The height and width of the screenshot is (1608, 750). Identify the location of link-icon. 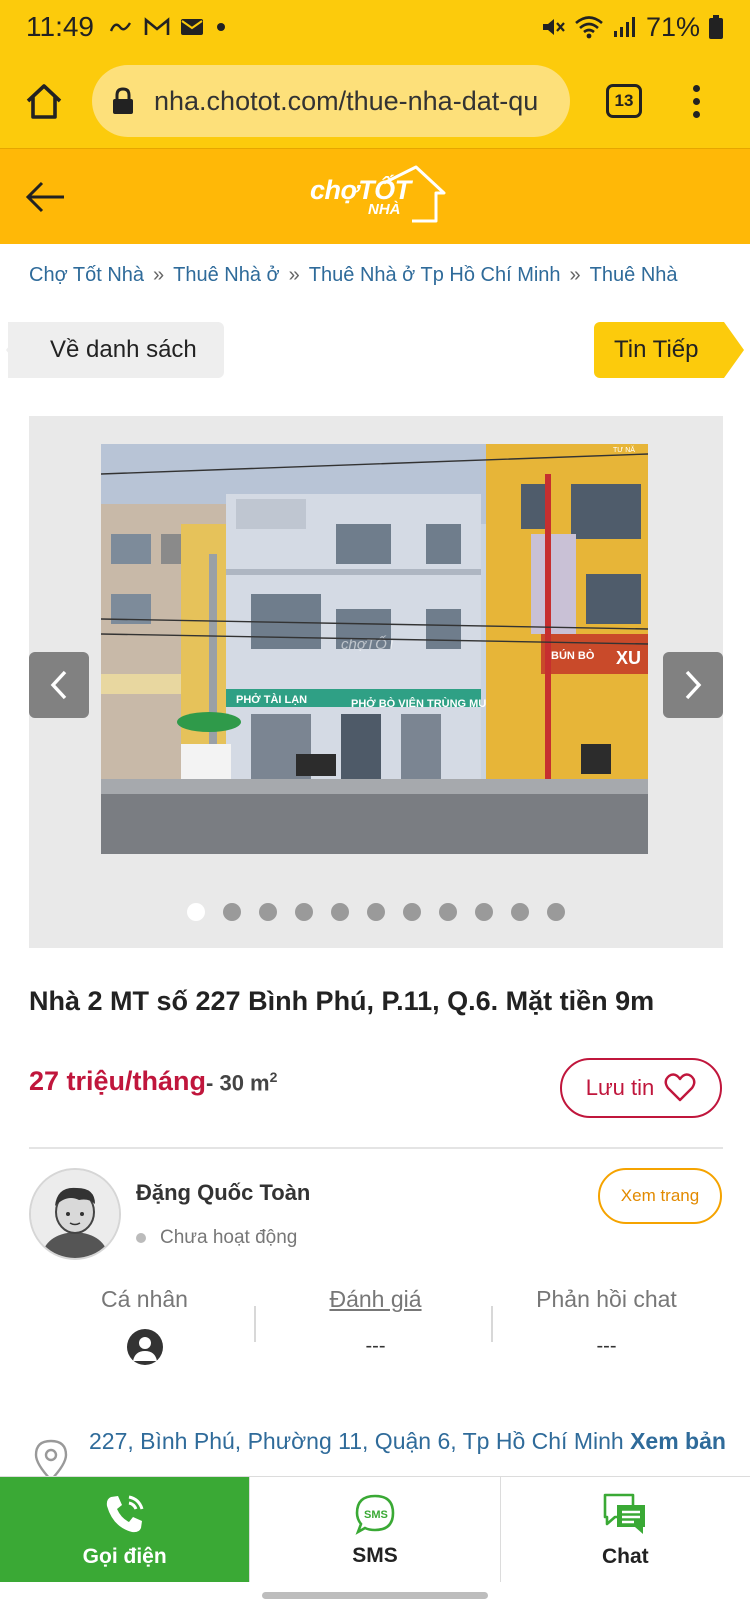
(120, 27).